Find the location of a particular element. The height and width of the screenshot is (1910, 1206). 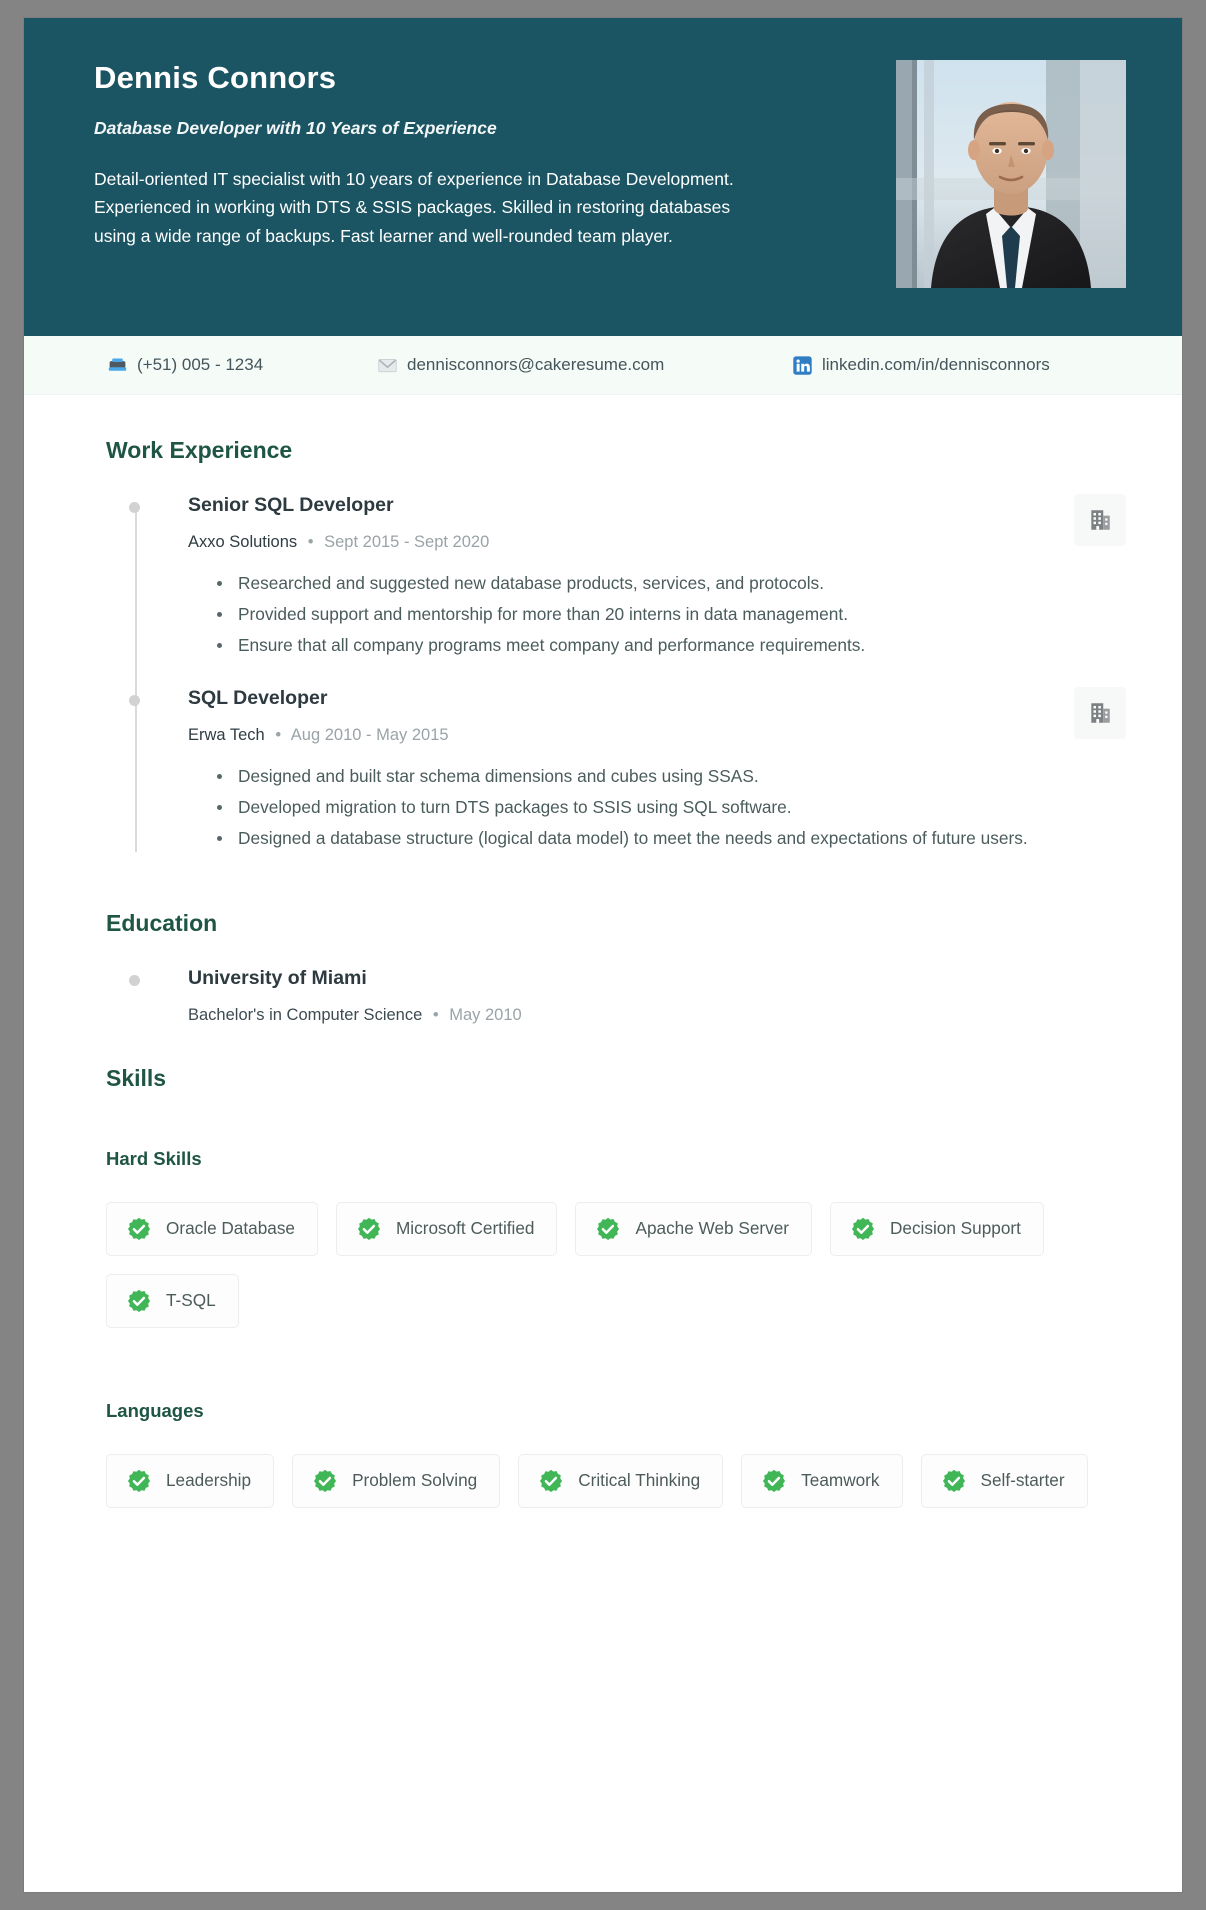

job-title: SQL Developer is located at coordinates (258, 697).